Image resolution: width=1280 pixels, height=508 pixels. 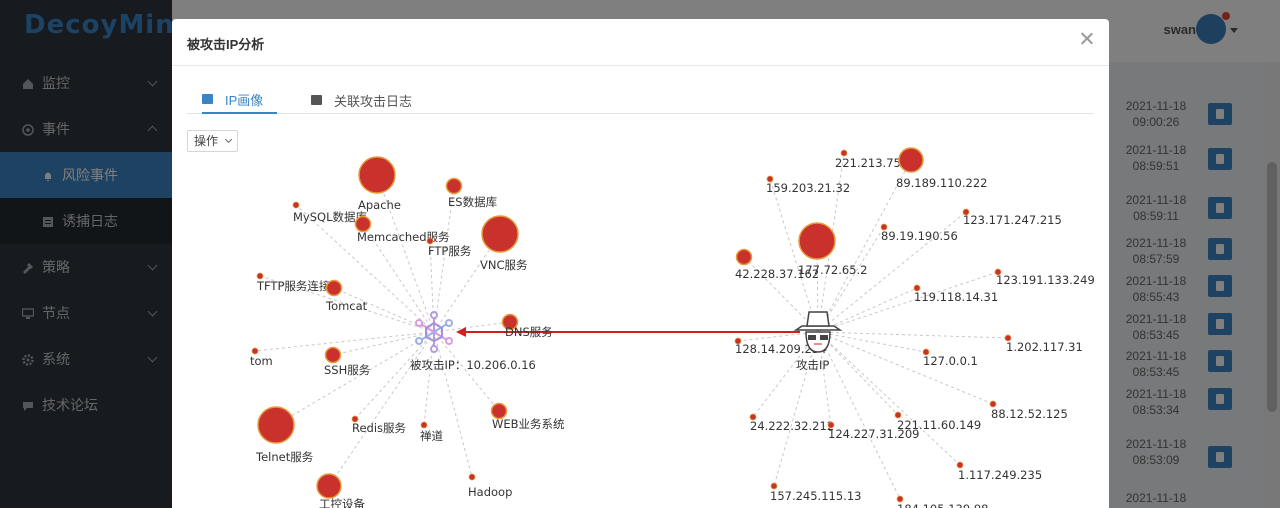 I want to click on service-node-label: Redis服务, so click(x=379, y=428).